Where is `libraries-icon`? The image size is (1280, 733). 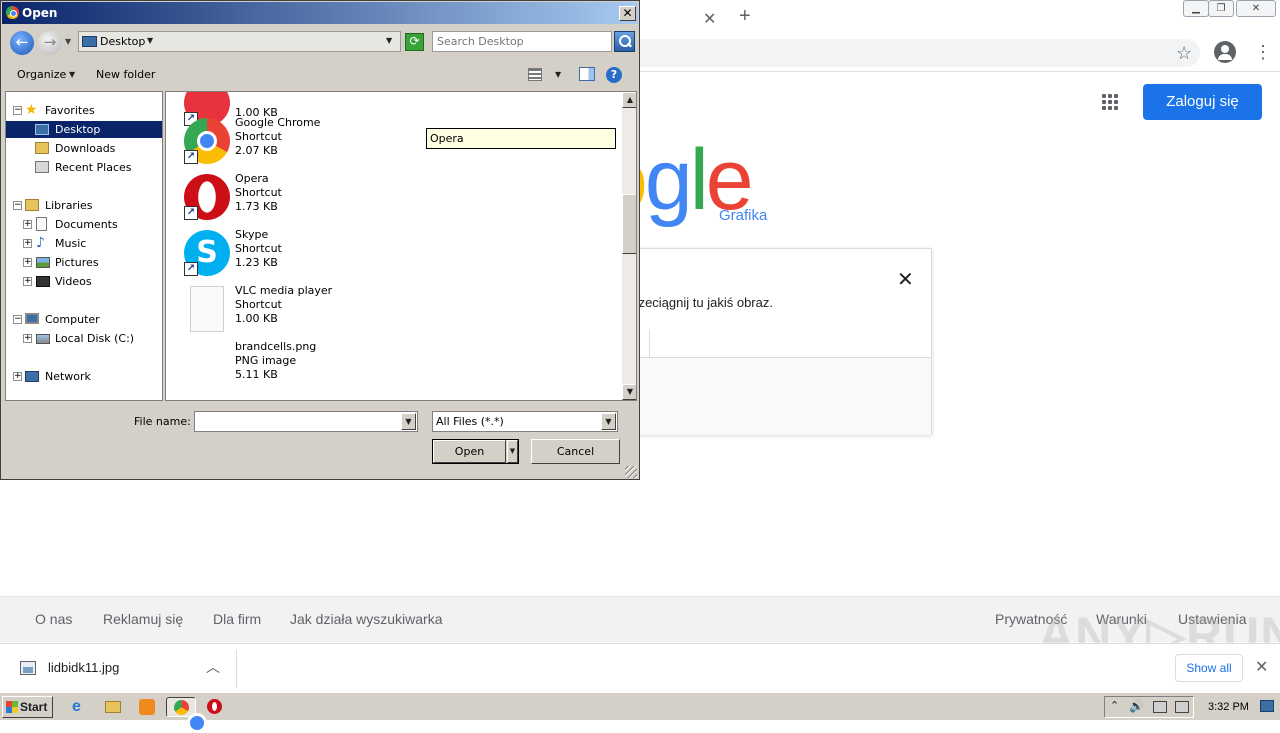
libraries-icon is located at coordinates (32, 205).